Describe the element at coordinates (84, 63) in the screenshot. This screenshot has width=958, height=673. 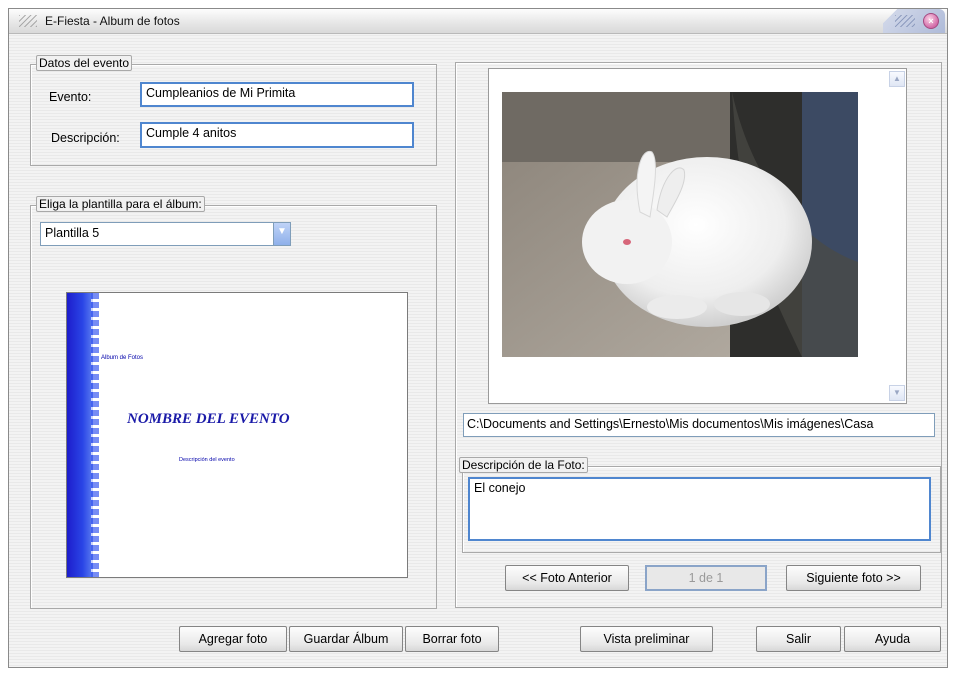
I see `event-data-legend: Datos del evento` at that location.